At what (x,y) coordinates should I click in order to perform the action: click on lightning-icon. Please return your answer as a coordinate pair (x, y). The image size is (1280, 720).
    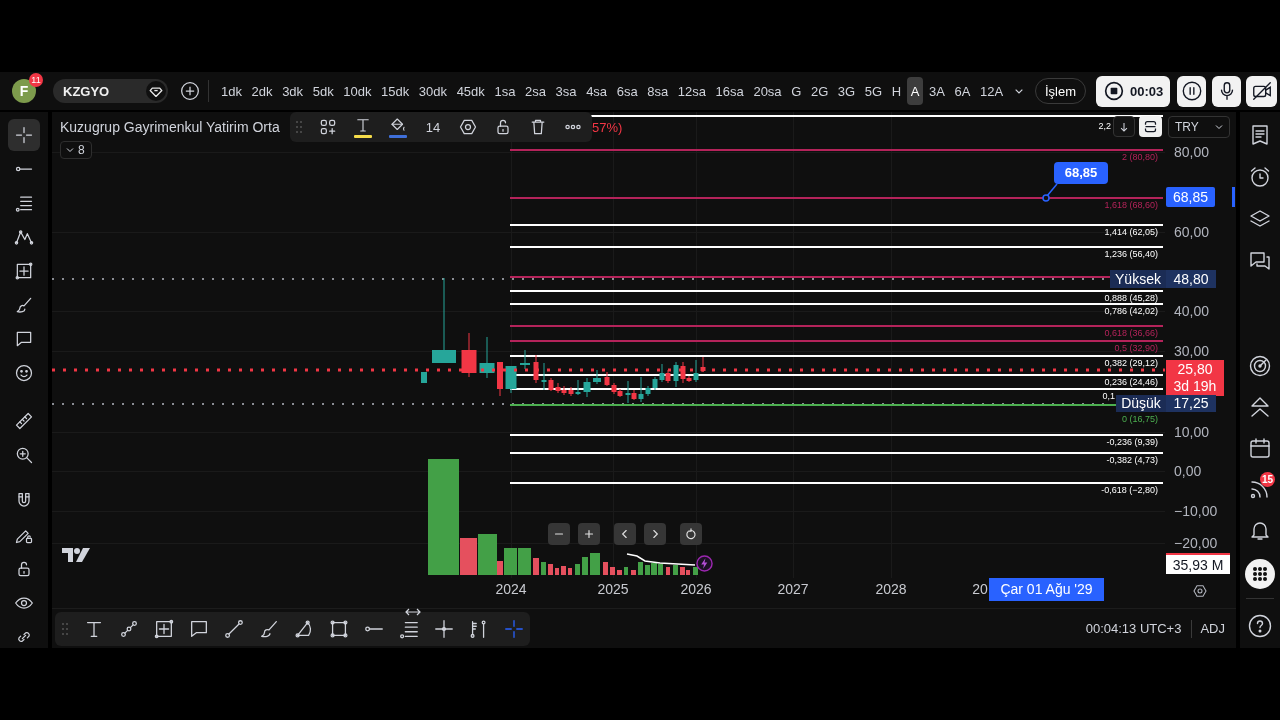
    Looking at the image, I should click on (704, 563).